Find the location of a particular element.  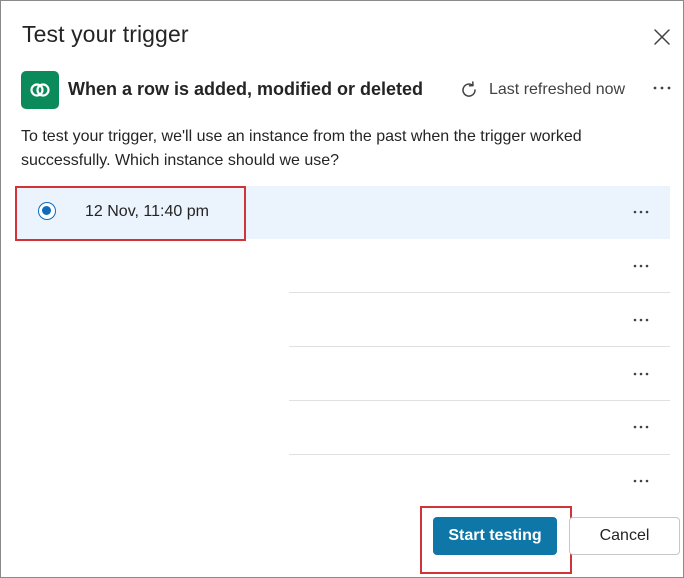

refresh-icon is located at coordinates (469, 89).